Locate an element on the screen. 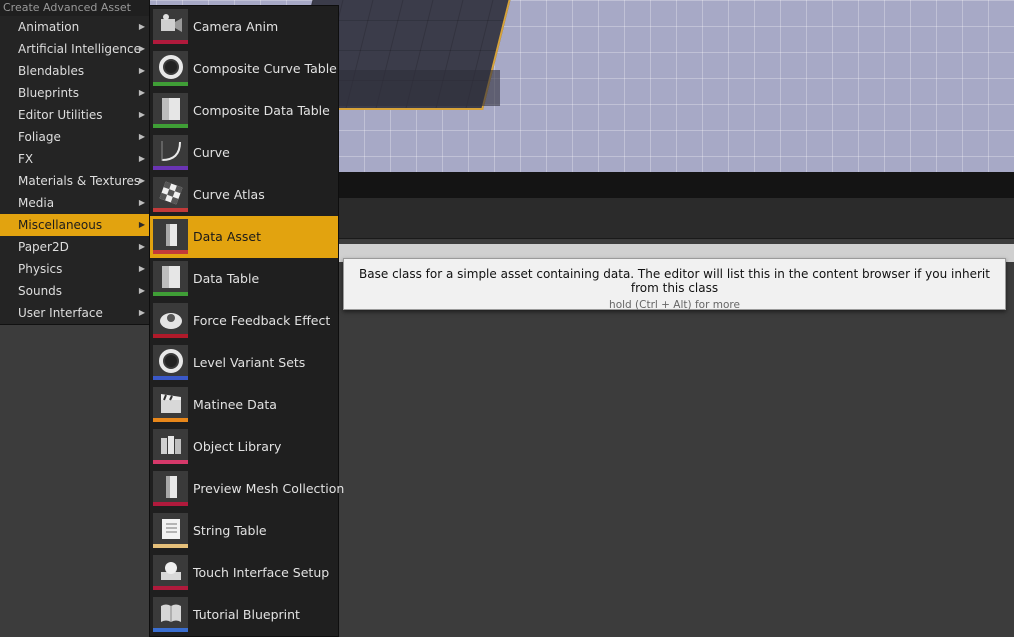 Image resolution: width=1014 pixels, height=637 pixels. object-library-icon is located at coordinates (170, 446).